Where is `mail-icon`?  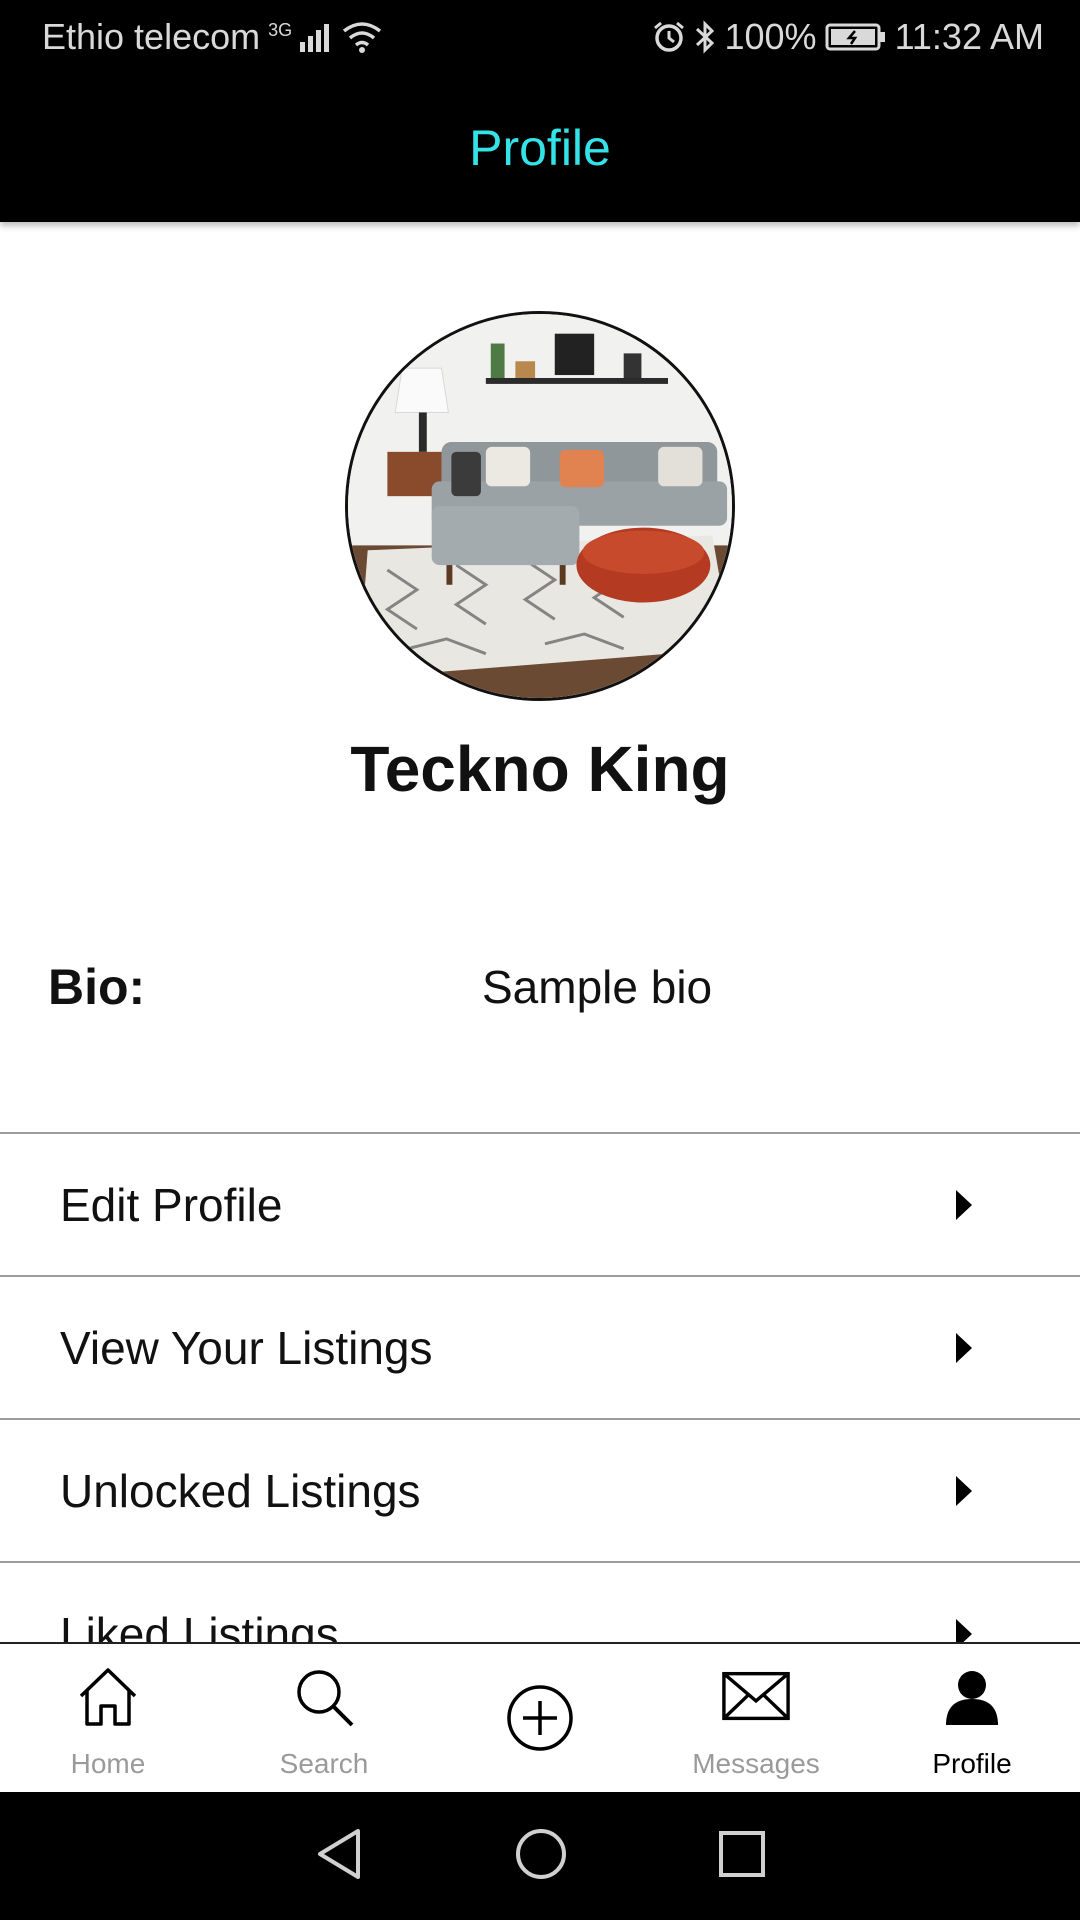 mail-icon is located at coordinates (756, 1697).